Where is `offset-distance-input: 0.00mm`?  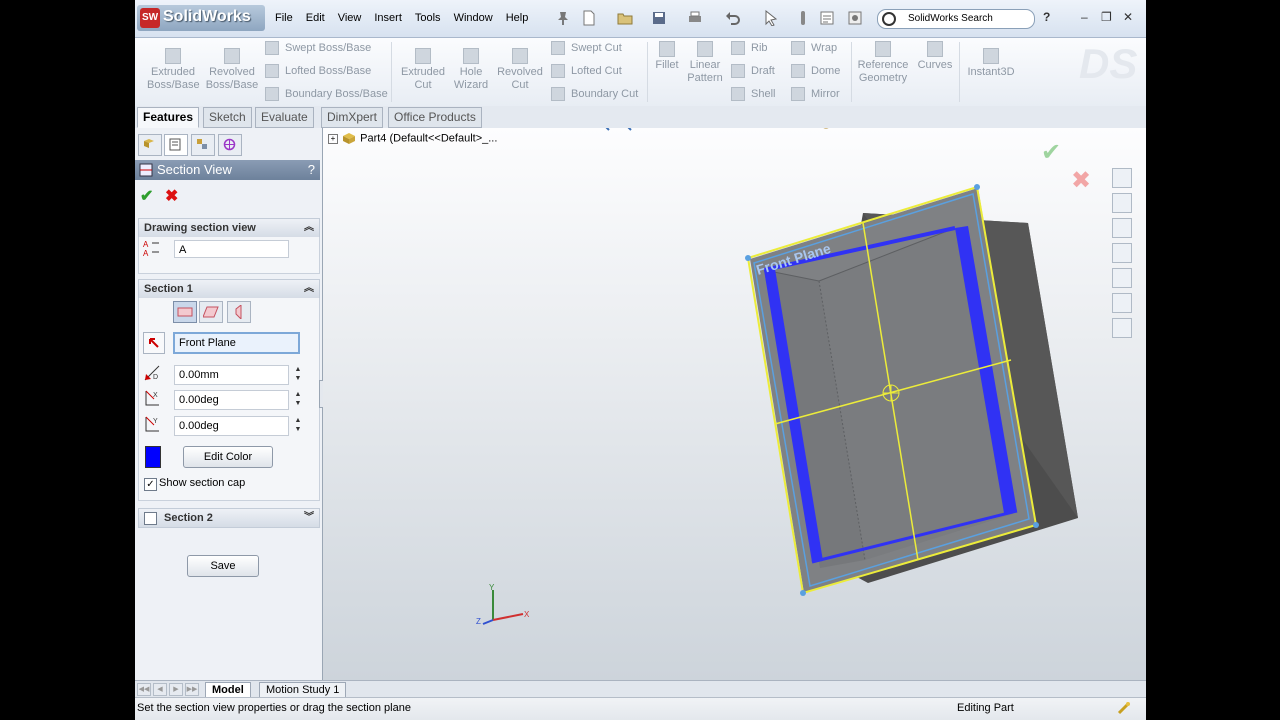
offset-distance-input: 0.00mm is located at coordinates (231, 375).